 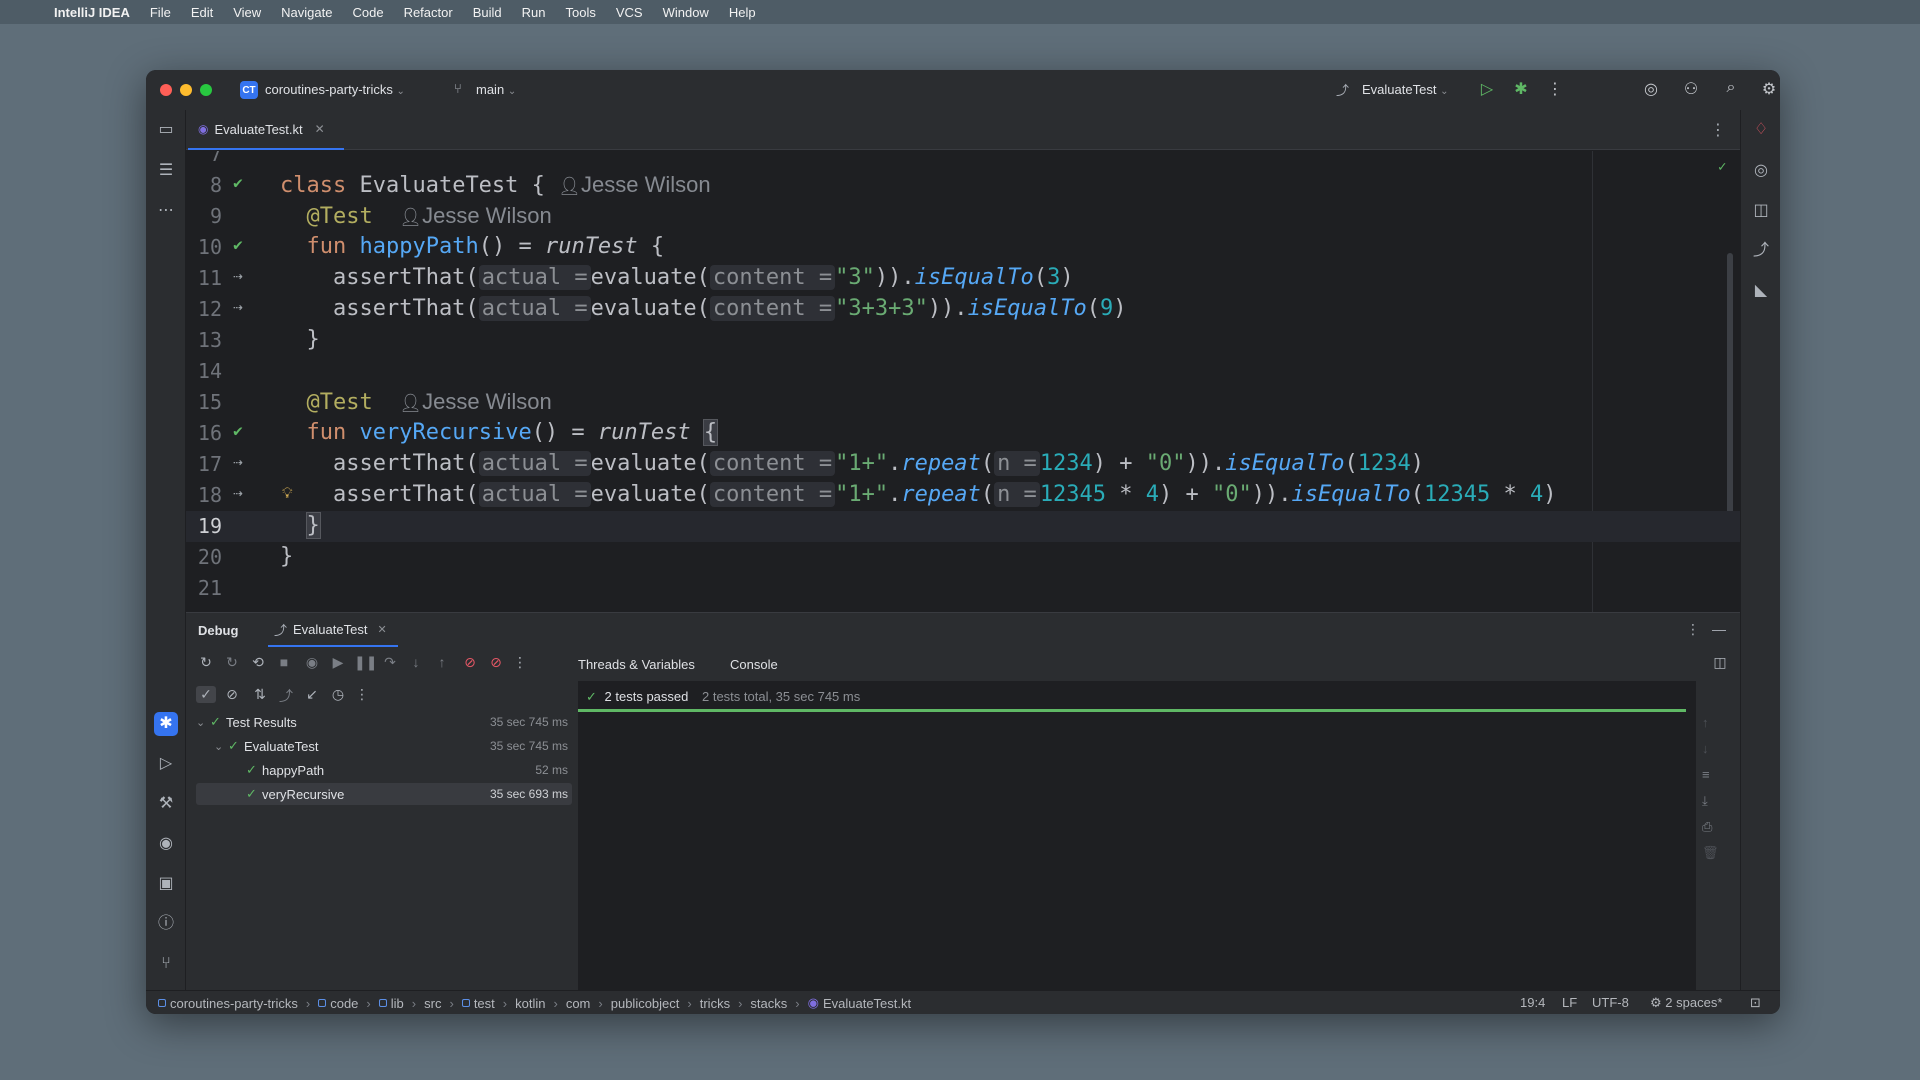 What do you see at coordinates (202, 12) in the screenshot?
I see `menu-edit: Edit` at bounding box center [202, 12].